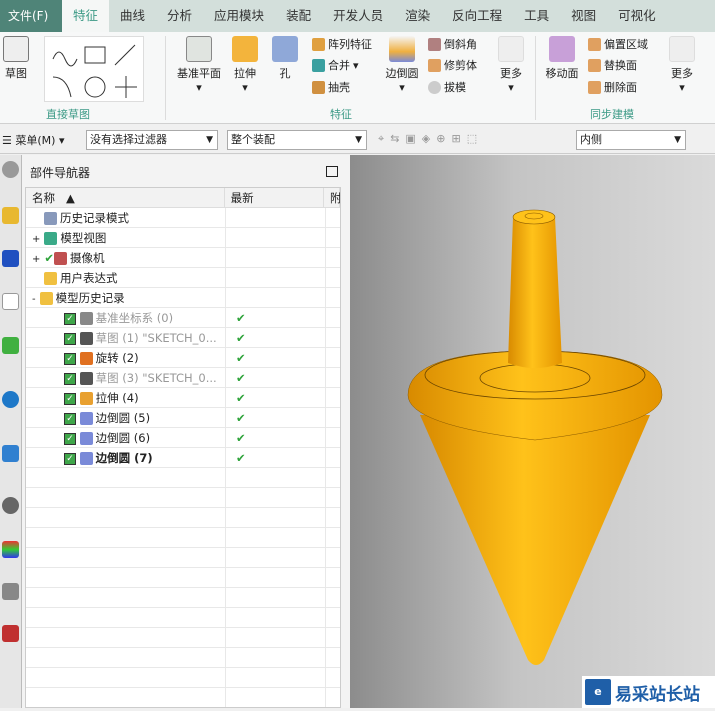 The height and width of the screenshot is (711, 715). What do you see at coordinates (10, 453) in the screenshot?
I see `history-icon` at bounding box center [10, 453].